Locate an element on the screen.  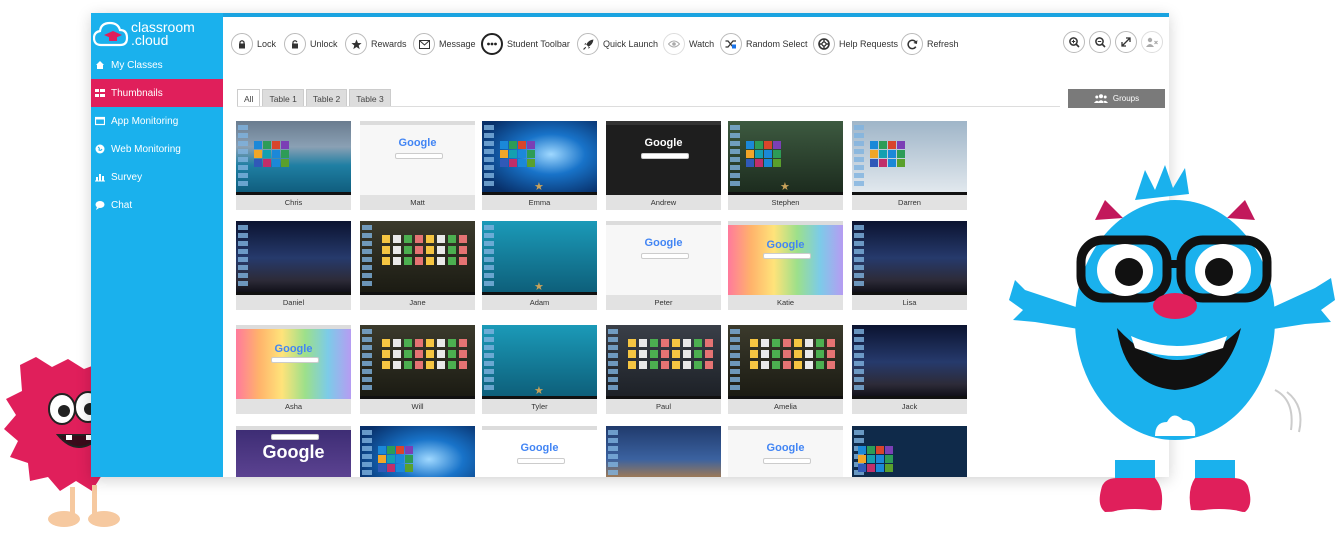
tab-all: All is located at coordinates (249, 98).